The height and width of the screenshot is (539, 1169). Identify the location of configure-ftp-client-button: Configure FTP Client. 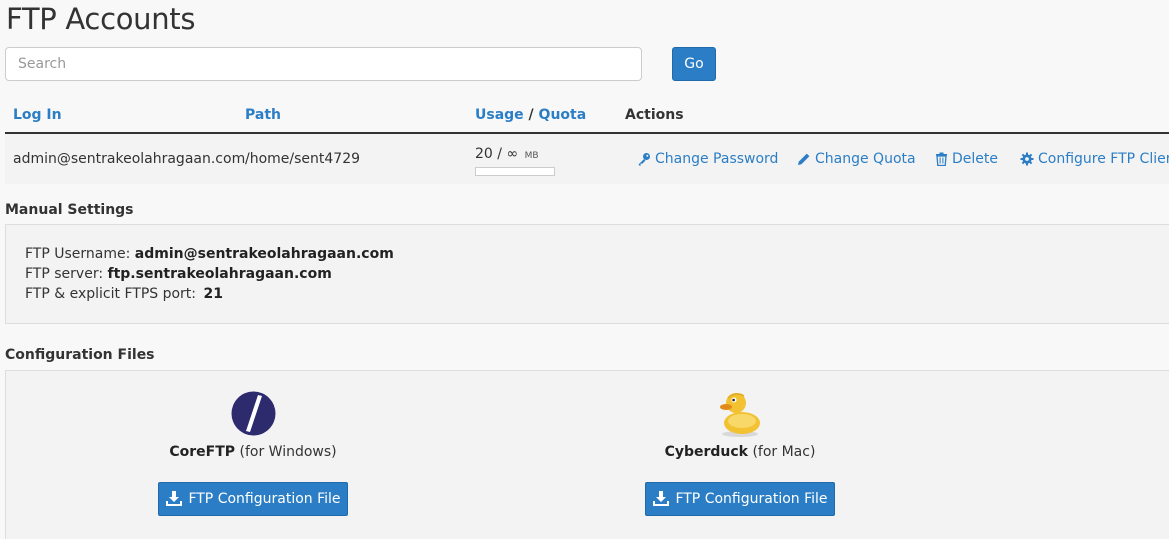
(1094, 159).